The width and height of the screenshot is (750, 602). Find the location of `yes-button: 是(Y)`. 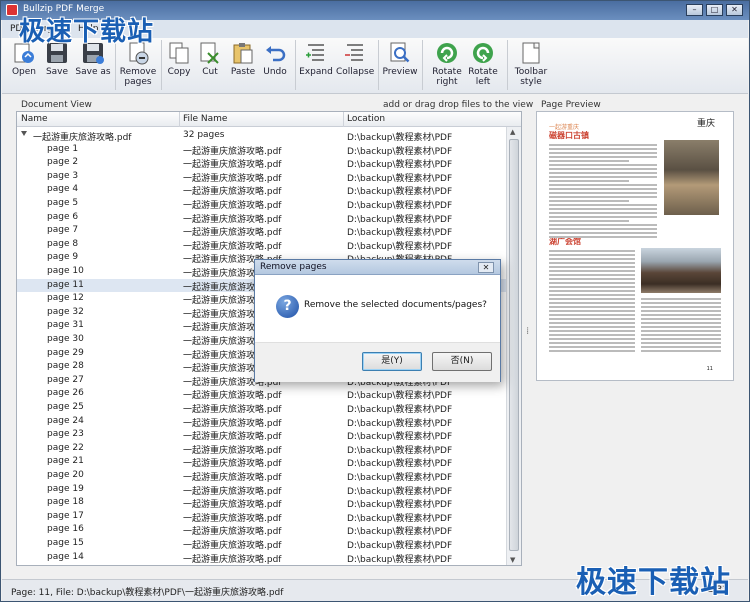

yes-button: 是(Y) is located at coordinates (392, 361).